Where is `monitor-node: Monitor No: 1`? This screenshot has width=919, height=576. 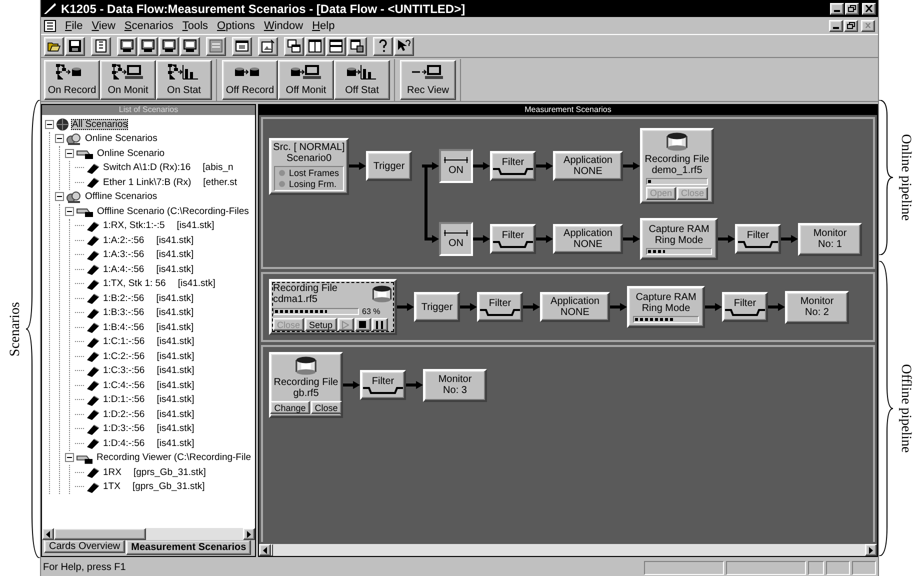 monitor-node: Monitor No: 1 is located at coordinates (830, 239).